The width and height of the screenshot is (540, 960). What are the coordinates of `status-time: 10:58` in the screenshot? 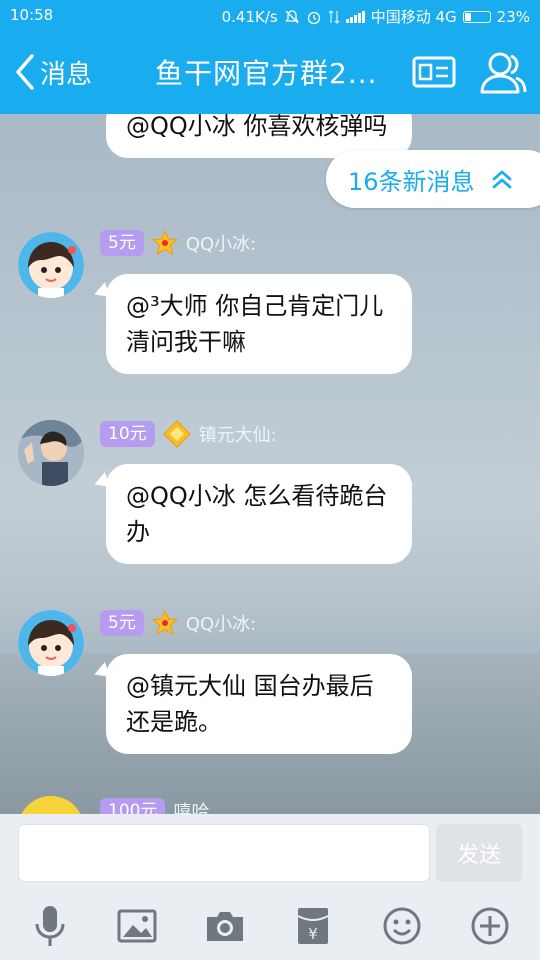 It's located at (32, 15).